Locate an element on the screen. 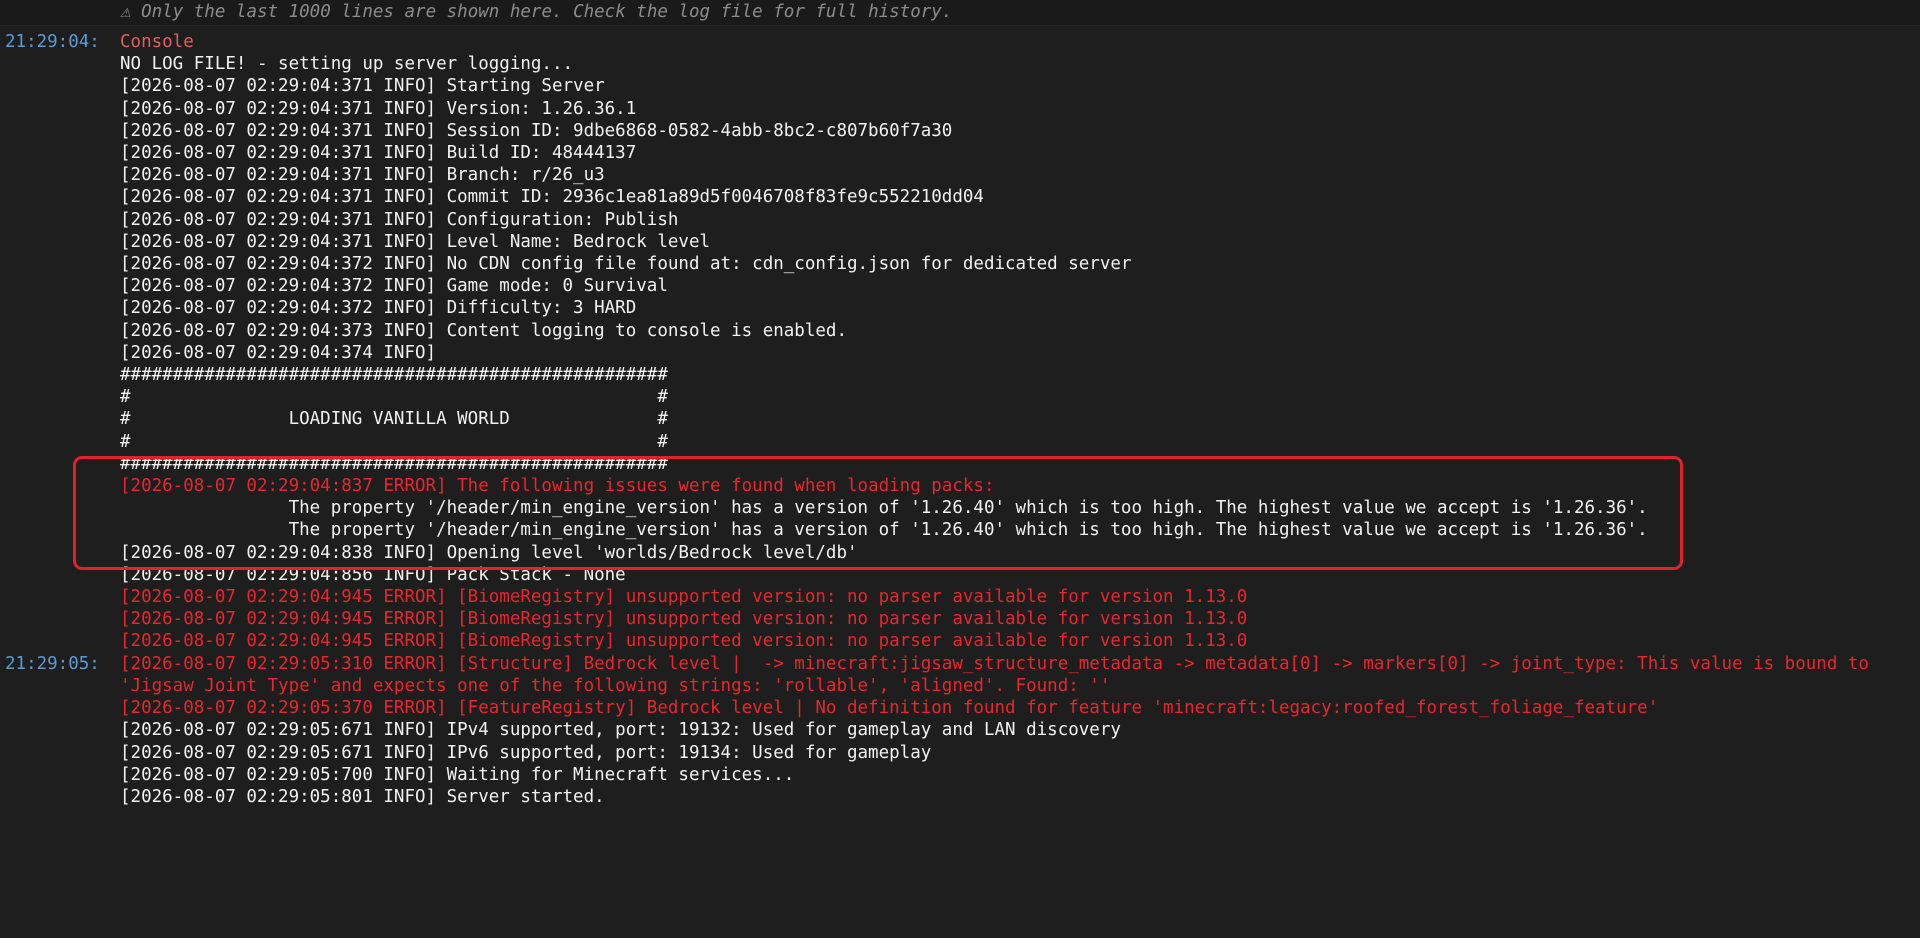 The image size is (1920, 938). log-group-timestamp: 21:29:05: is located at coordinates (52, 663).